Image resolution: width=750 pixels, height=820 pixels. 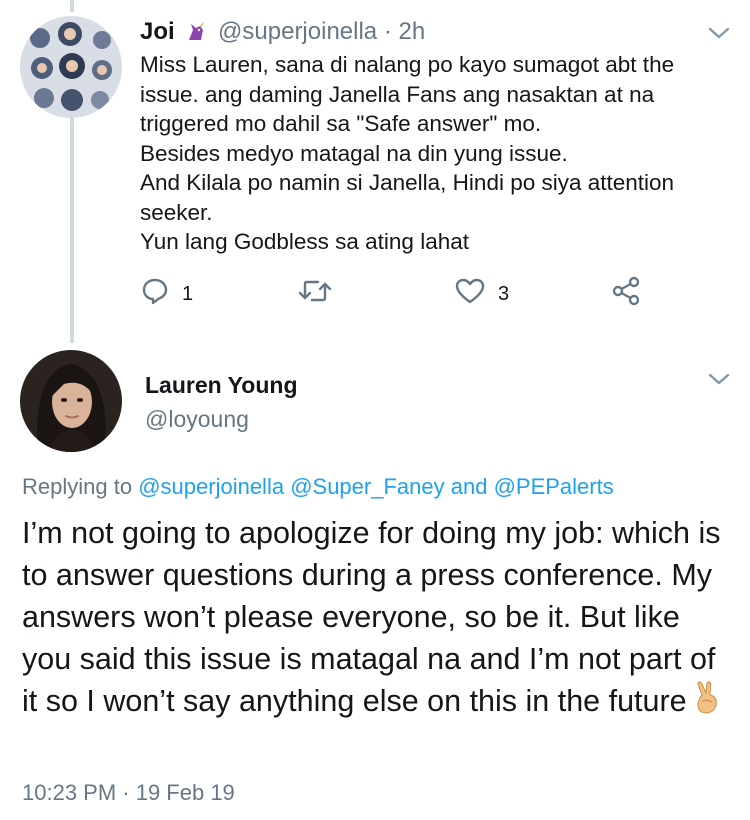 What do you see at coordinates (128, 793) in the screenshot?
I see `tweet-timestamp: 10:23 PM · 19 Feb 19` at bounding box center [128, 793].